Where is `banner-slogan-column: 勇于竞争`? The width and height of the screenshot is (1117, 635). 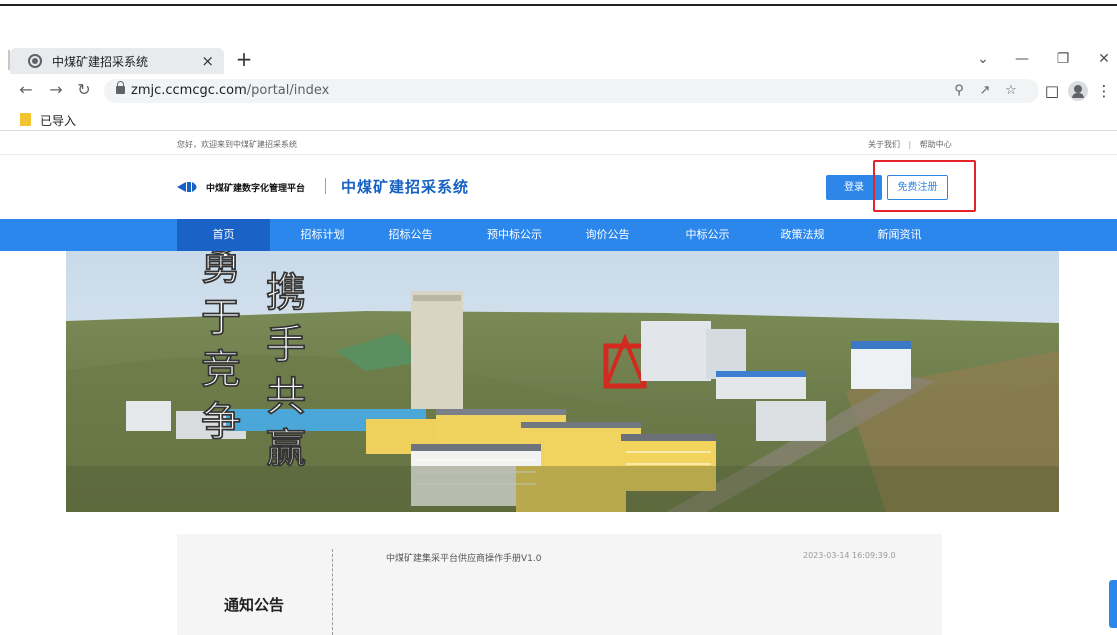 banner-slogan-column: 勇于竞争 is located at coordinates (221, 348).